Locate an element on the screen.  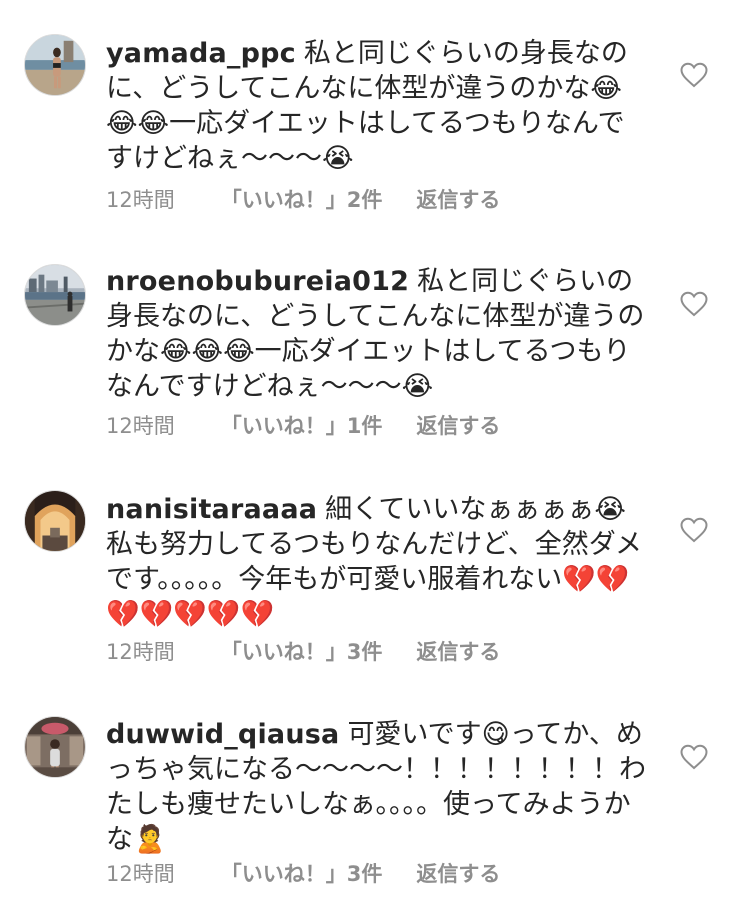
comment-likes-link: 「いいね！」1件 is located at coordinates (302, 425).